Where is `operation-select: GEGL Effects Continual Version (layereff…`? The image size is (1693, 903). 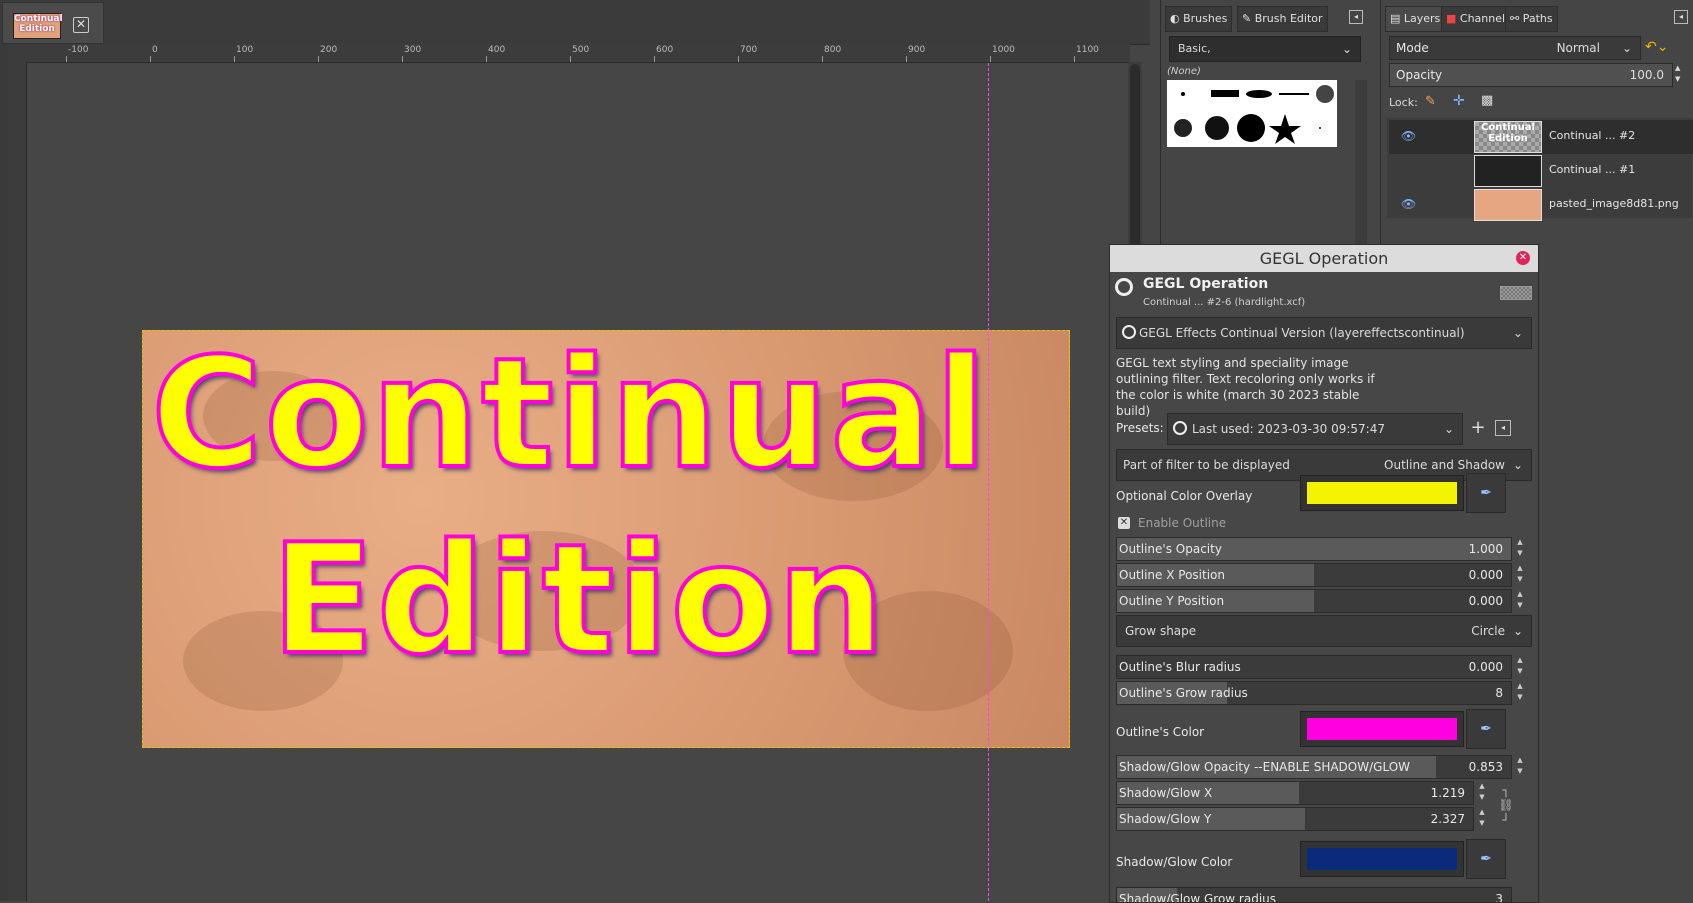 operation-select: GEGL Effects Continual Version (layereff… is located at coordinates (1324, 333).